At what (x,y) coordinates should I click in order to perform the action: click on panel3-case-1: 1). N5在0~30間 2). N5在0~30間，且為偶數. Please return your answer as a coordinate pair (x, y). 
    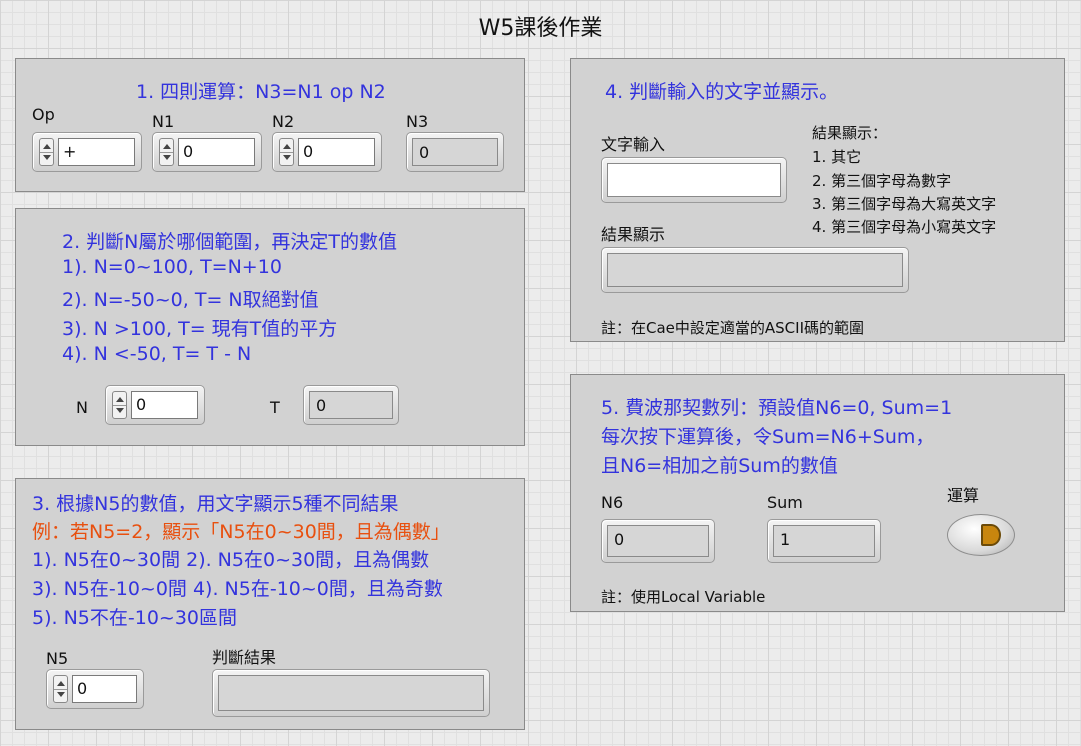
    Looking at the image, I should click on (231, 560).